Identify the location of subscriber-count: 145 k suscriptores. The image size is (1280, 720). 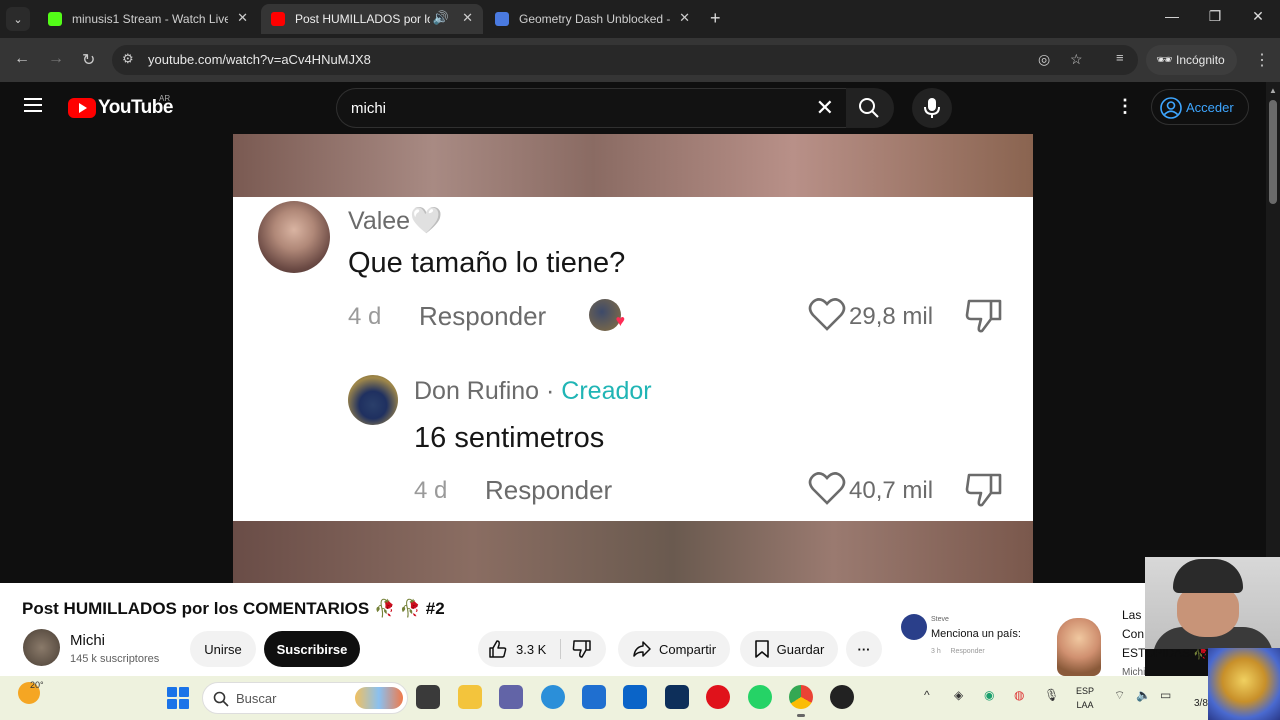
(115, 659).